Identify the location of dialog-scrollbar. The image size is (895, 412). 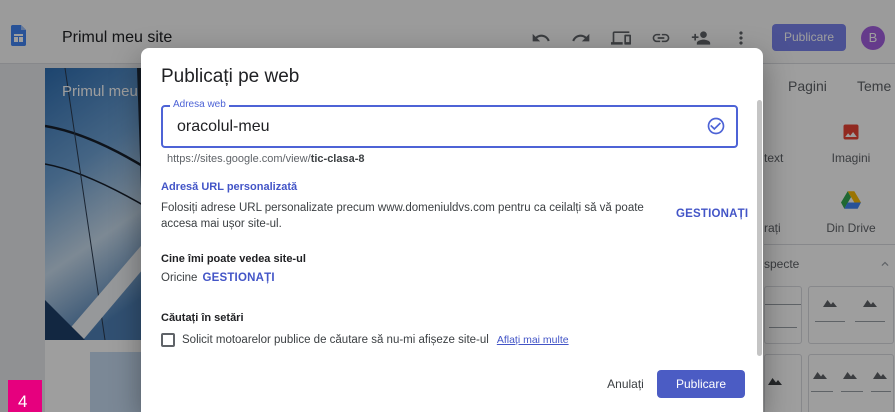
(759, 228).